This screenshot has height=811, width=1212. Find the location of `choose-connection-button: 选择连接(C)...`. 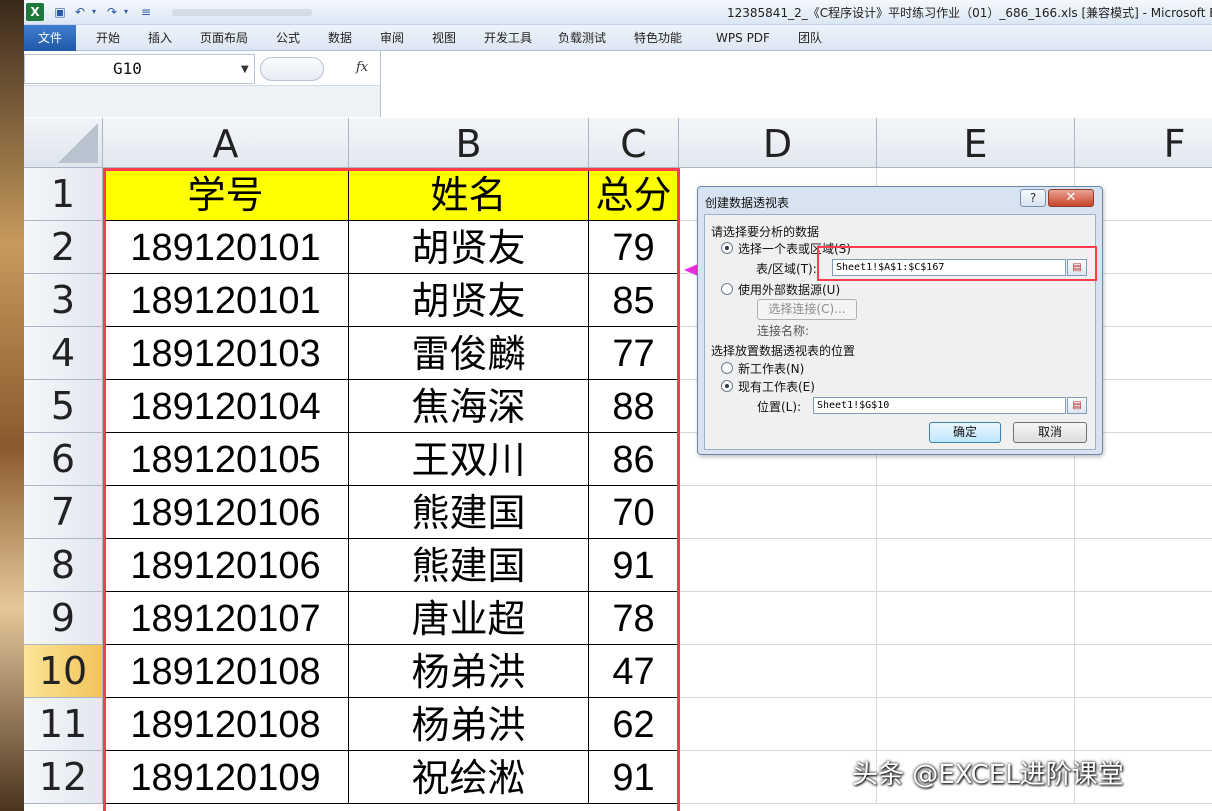

choose-connection-button: 选择连接(C)... is located at coordinates (807, 309).